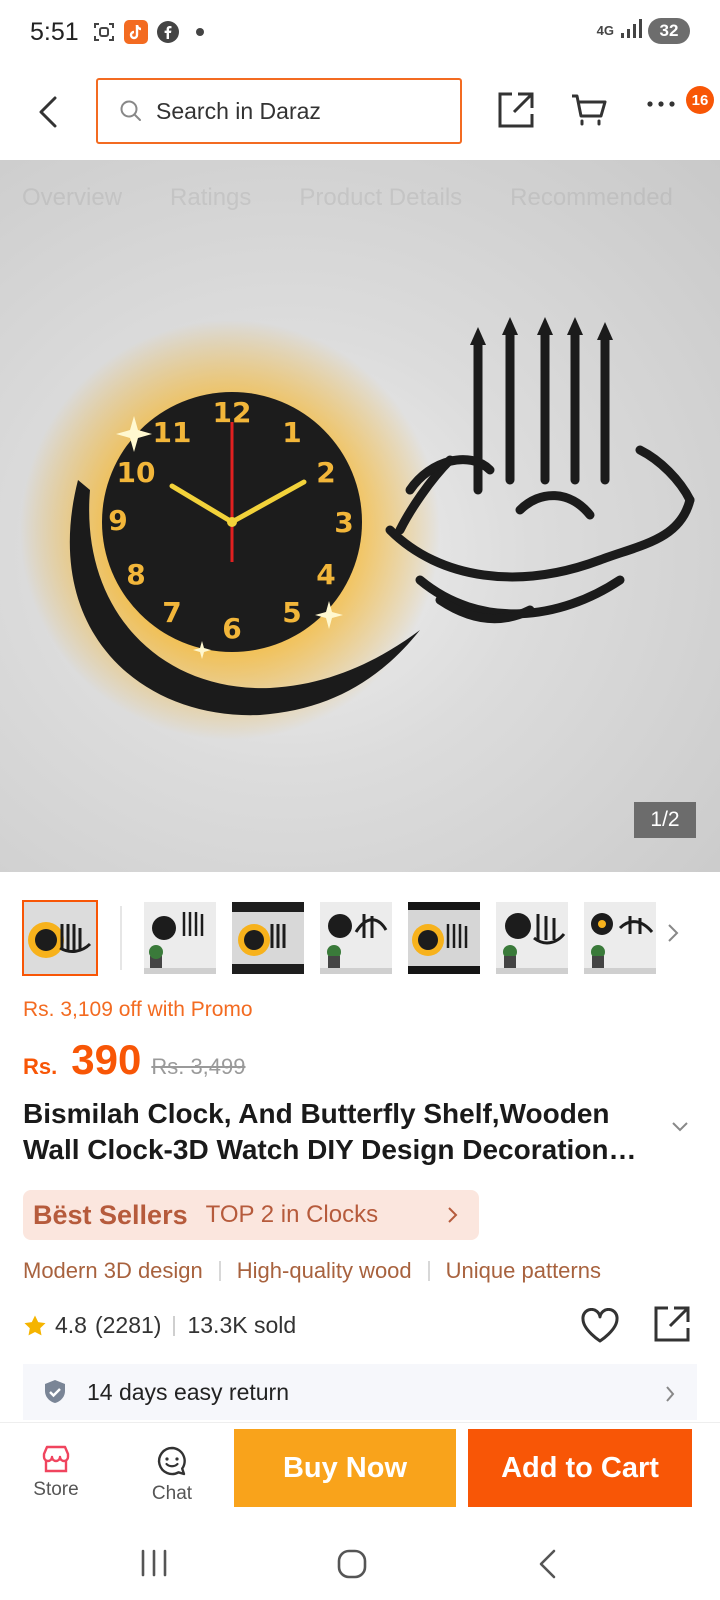 This screenshot has width=720, height=1600. What do you see at coordinates (121, 938) in the screenshot?
I see `thumbnail-divider` at bounding box center [121, 938].